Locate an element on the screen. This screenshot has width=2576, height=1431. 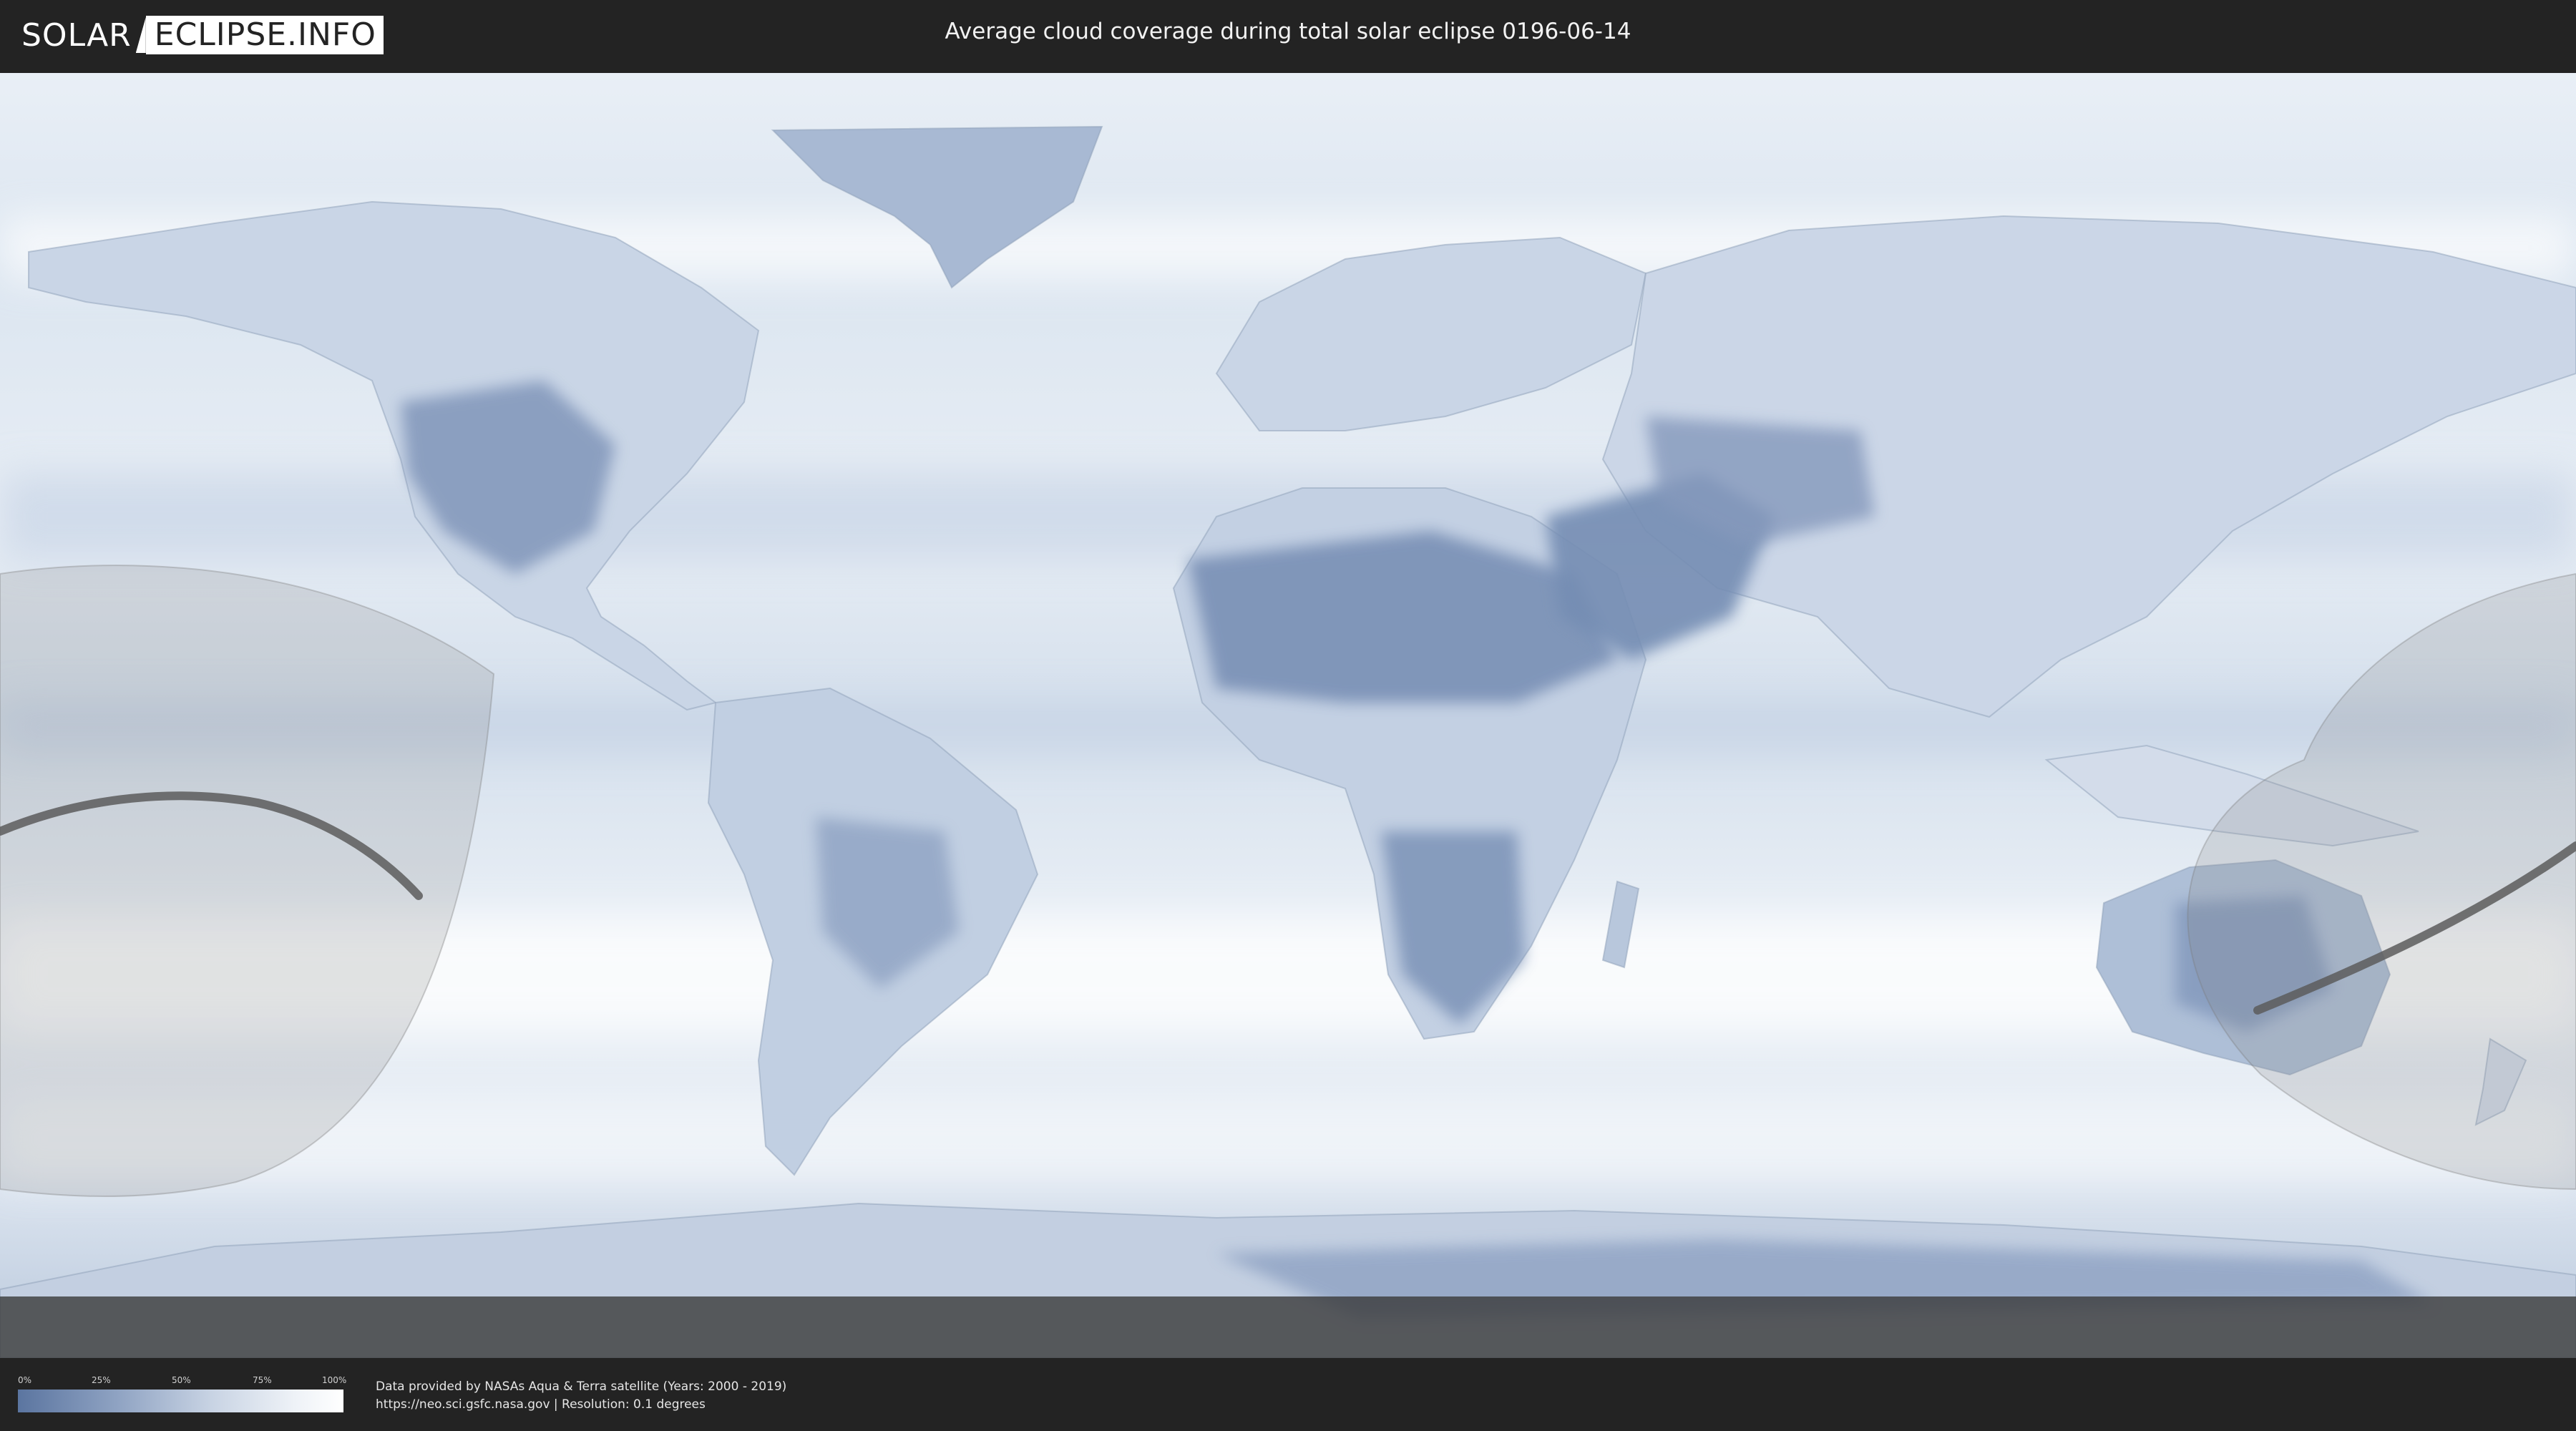
legend-tick-75: 75% is located at coordinates (262, 1380).